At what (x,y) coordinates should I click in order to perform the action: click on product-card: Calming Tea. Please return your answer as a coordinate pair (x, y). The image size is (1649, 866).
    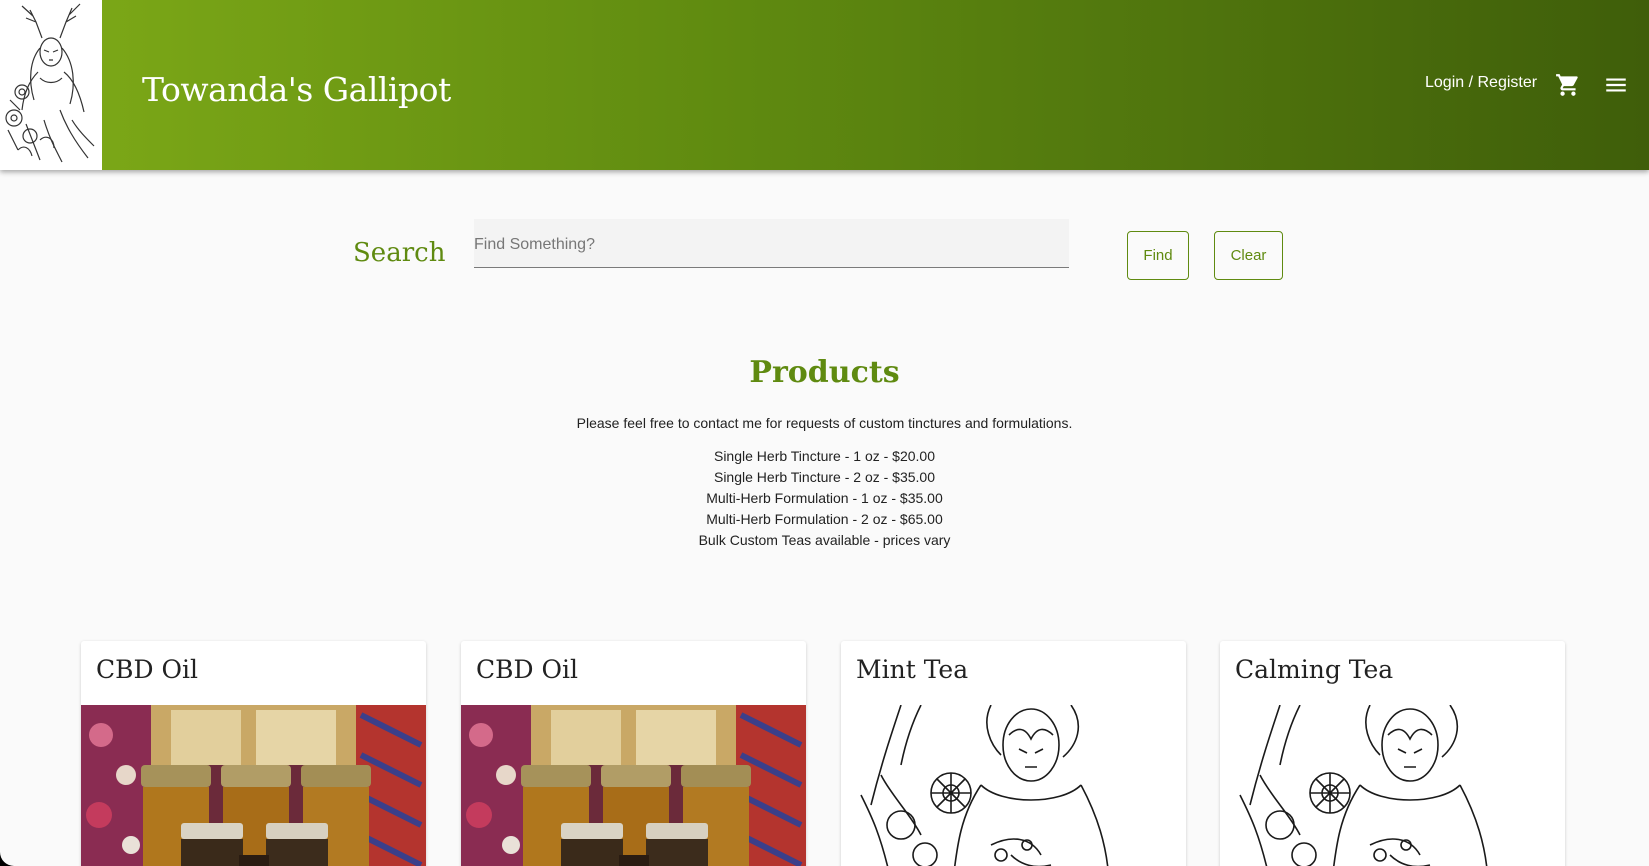
    Looking at the image, I should click on (1392, 753).